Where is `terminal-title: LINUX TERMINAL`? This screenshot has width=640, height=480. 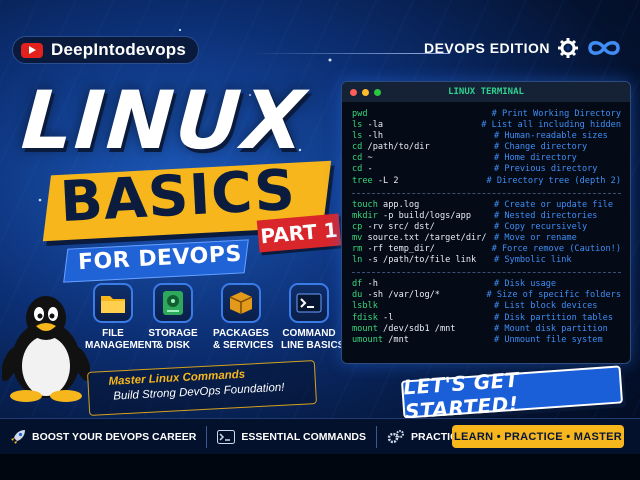 terminal-title: LINUX TERMINAL is located at coordinates (486, 92).